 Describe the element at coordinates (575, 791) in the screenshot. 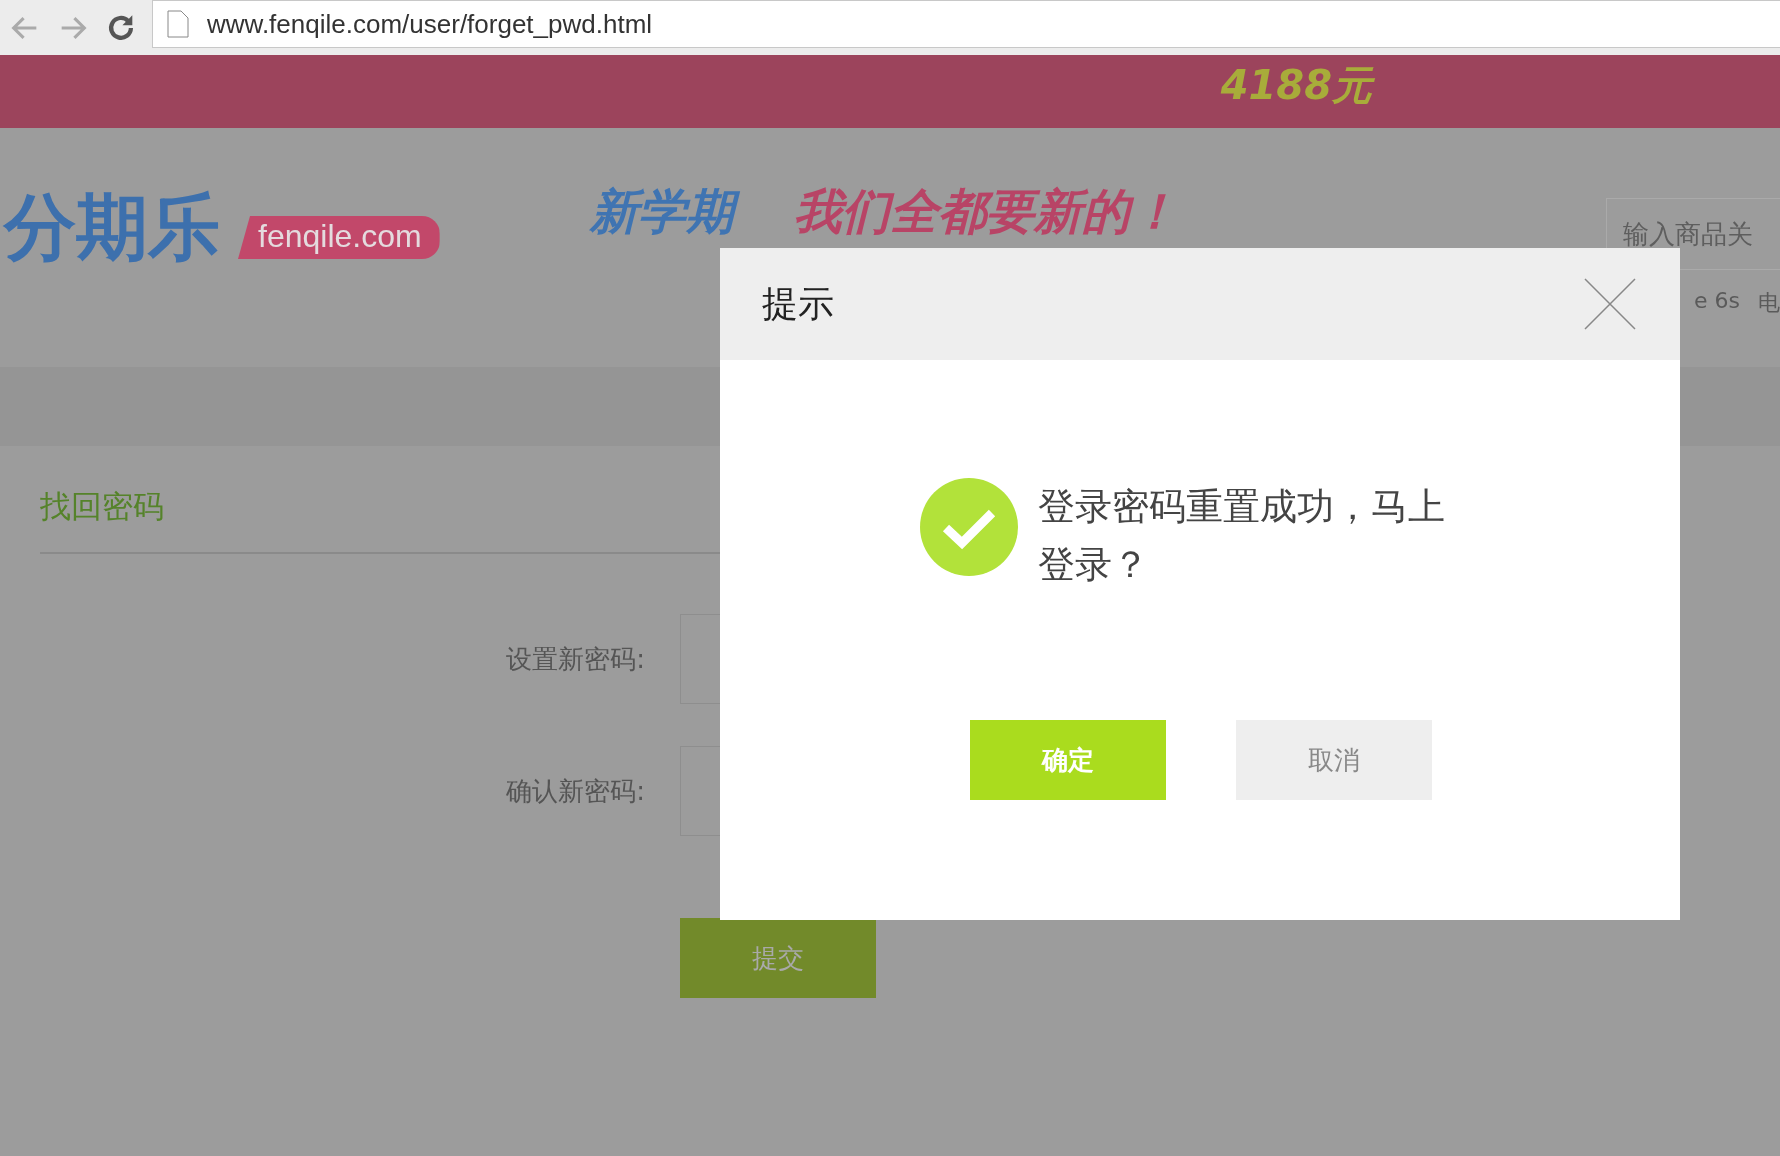

I see `field-label: 确认新密码:` at that location.